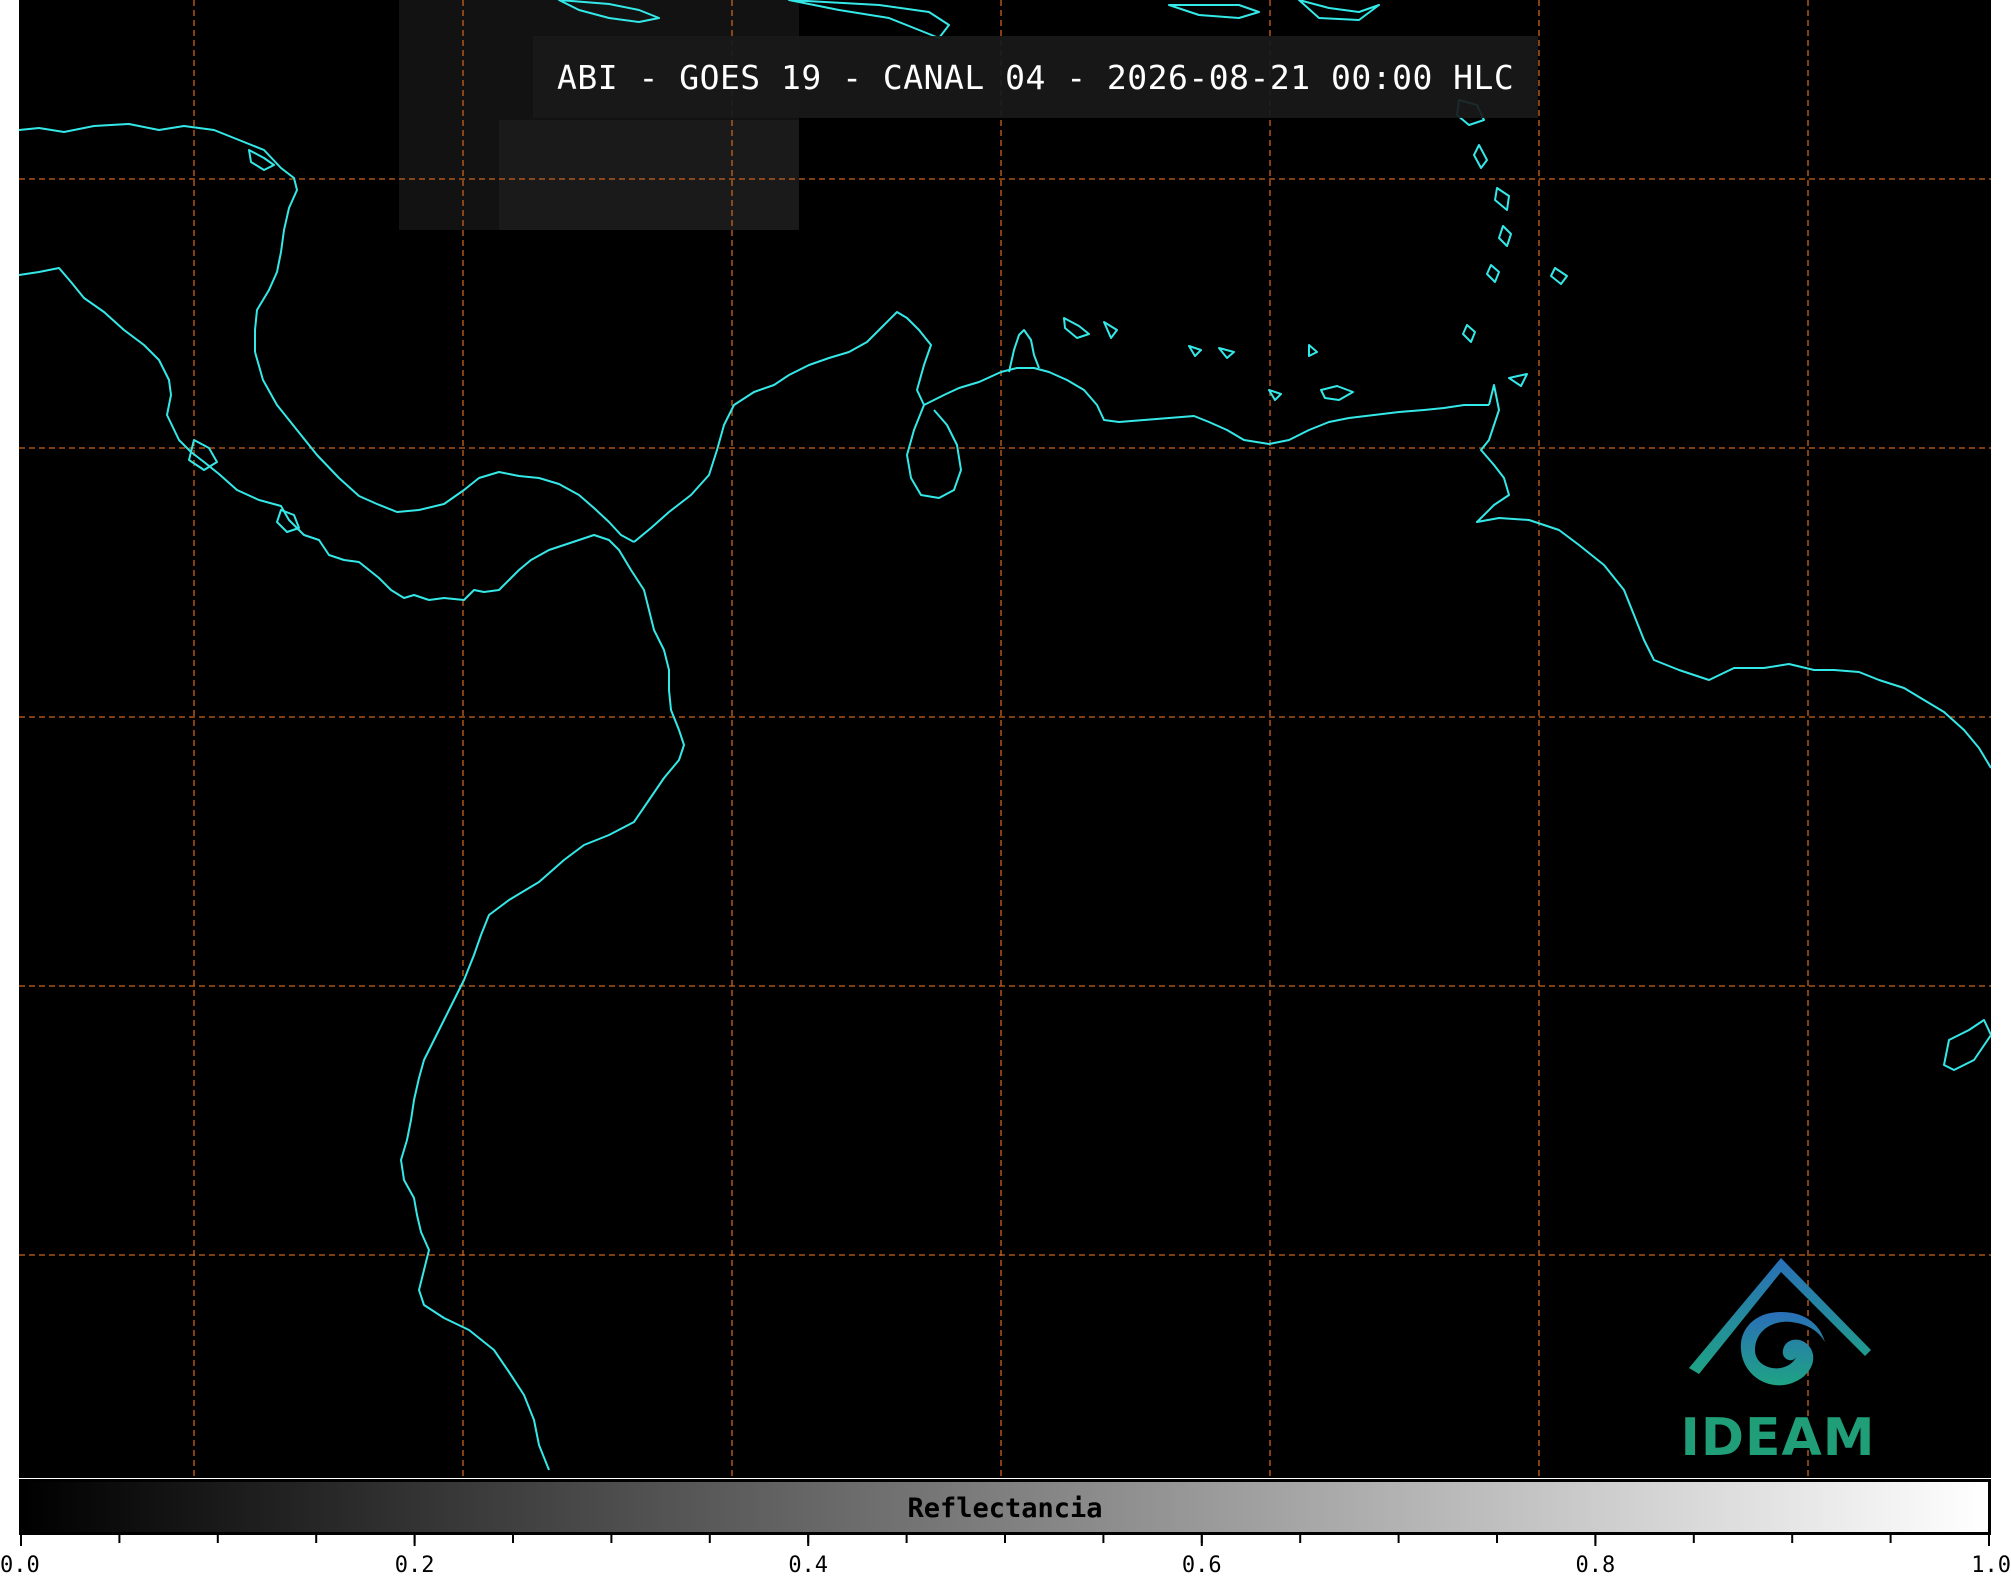 Image resolution: width=2011 pixels, height=1577 pixels. I want to click on colorbar-label: Reflectancia, so click(1005, 1508).